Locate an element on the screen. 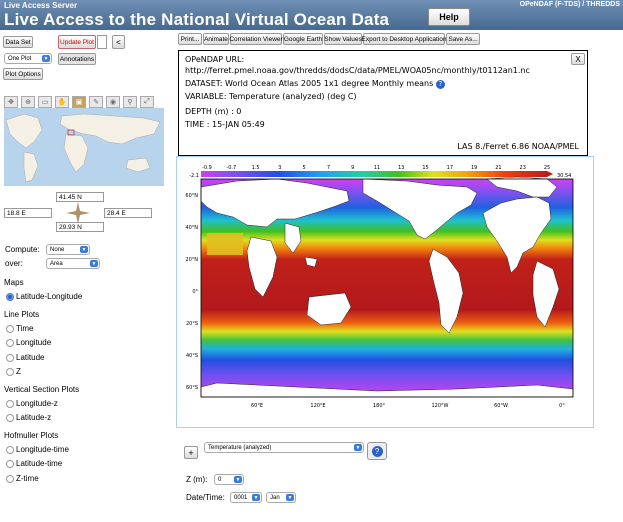 This screenshot has height=522, width=623. year-value: 0001 is located at coordinates (241, 497).